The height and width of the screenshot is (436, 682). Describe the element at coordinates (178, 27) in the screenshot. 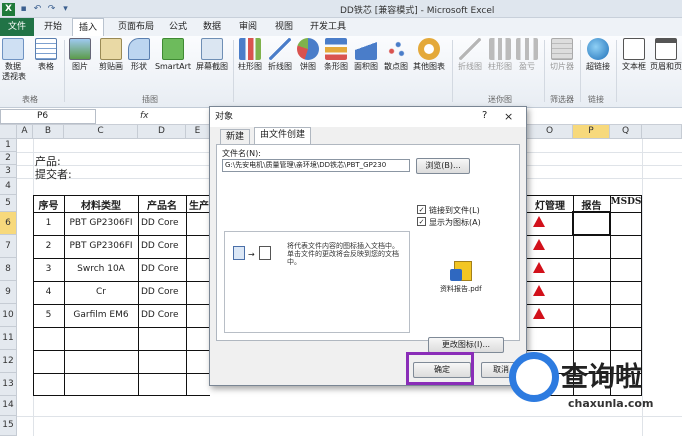

I see `tab-formulas: 公式` at that location.